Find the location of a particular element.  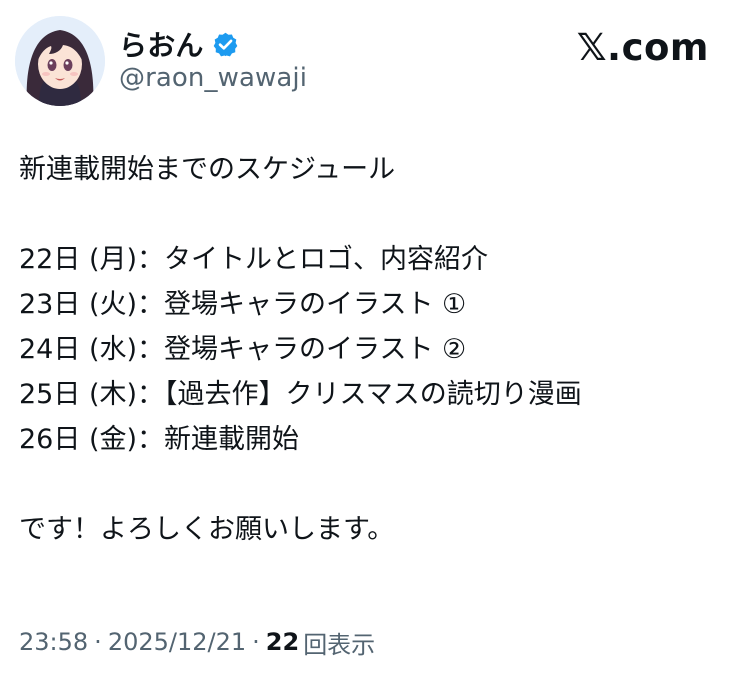

avatar is located at coordinates (60, 61).